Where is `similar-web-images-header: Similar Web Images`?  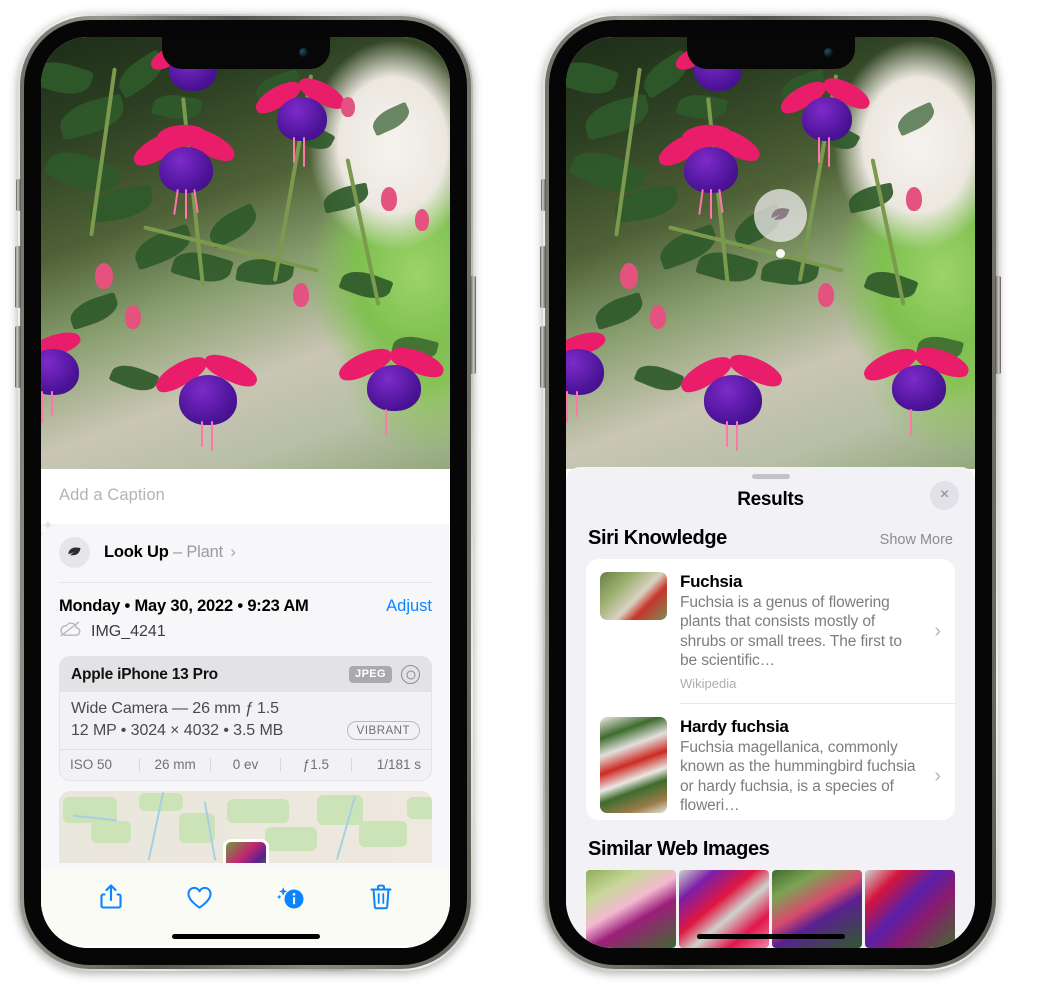 similar-web-images-header: Similar Web Images is located at coordinates (770, 845).